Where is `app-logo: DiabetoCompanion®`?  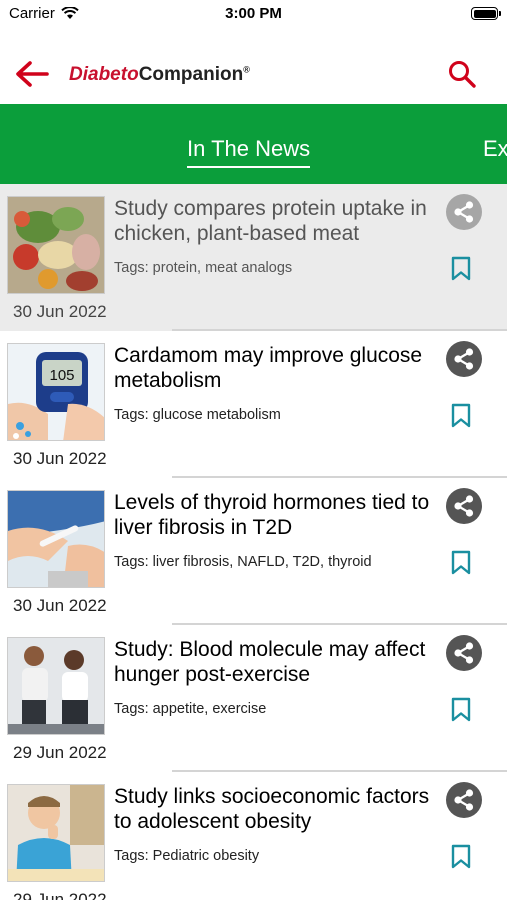 app-logo: DiabetoCompanion® is located at coordinates (159, 75).